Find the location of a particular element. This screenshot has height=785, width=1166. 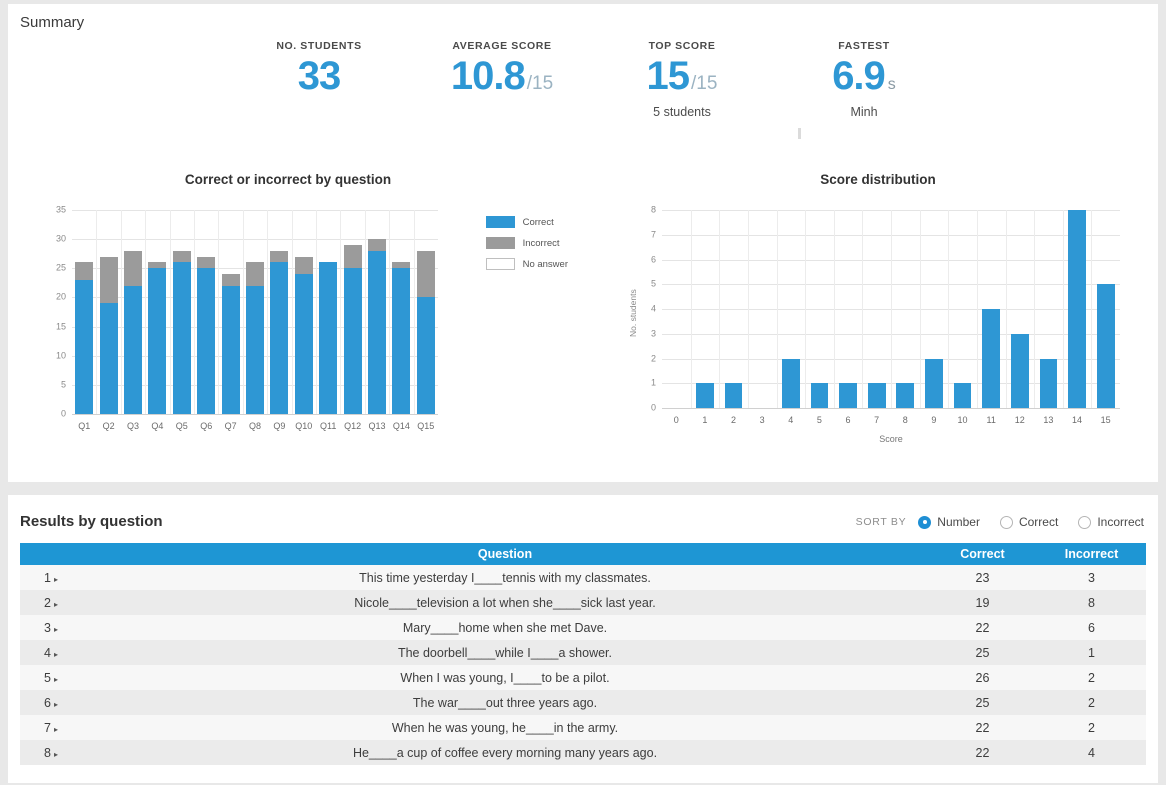

sort-option-incorrect: Incorrect is located at coordinates (1111, 522).